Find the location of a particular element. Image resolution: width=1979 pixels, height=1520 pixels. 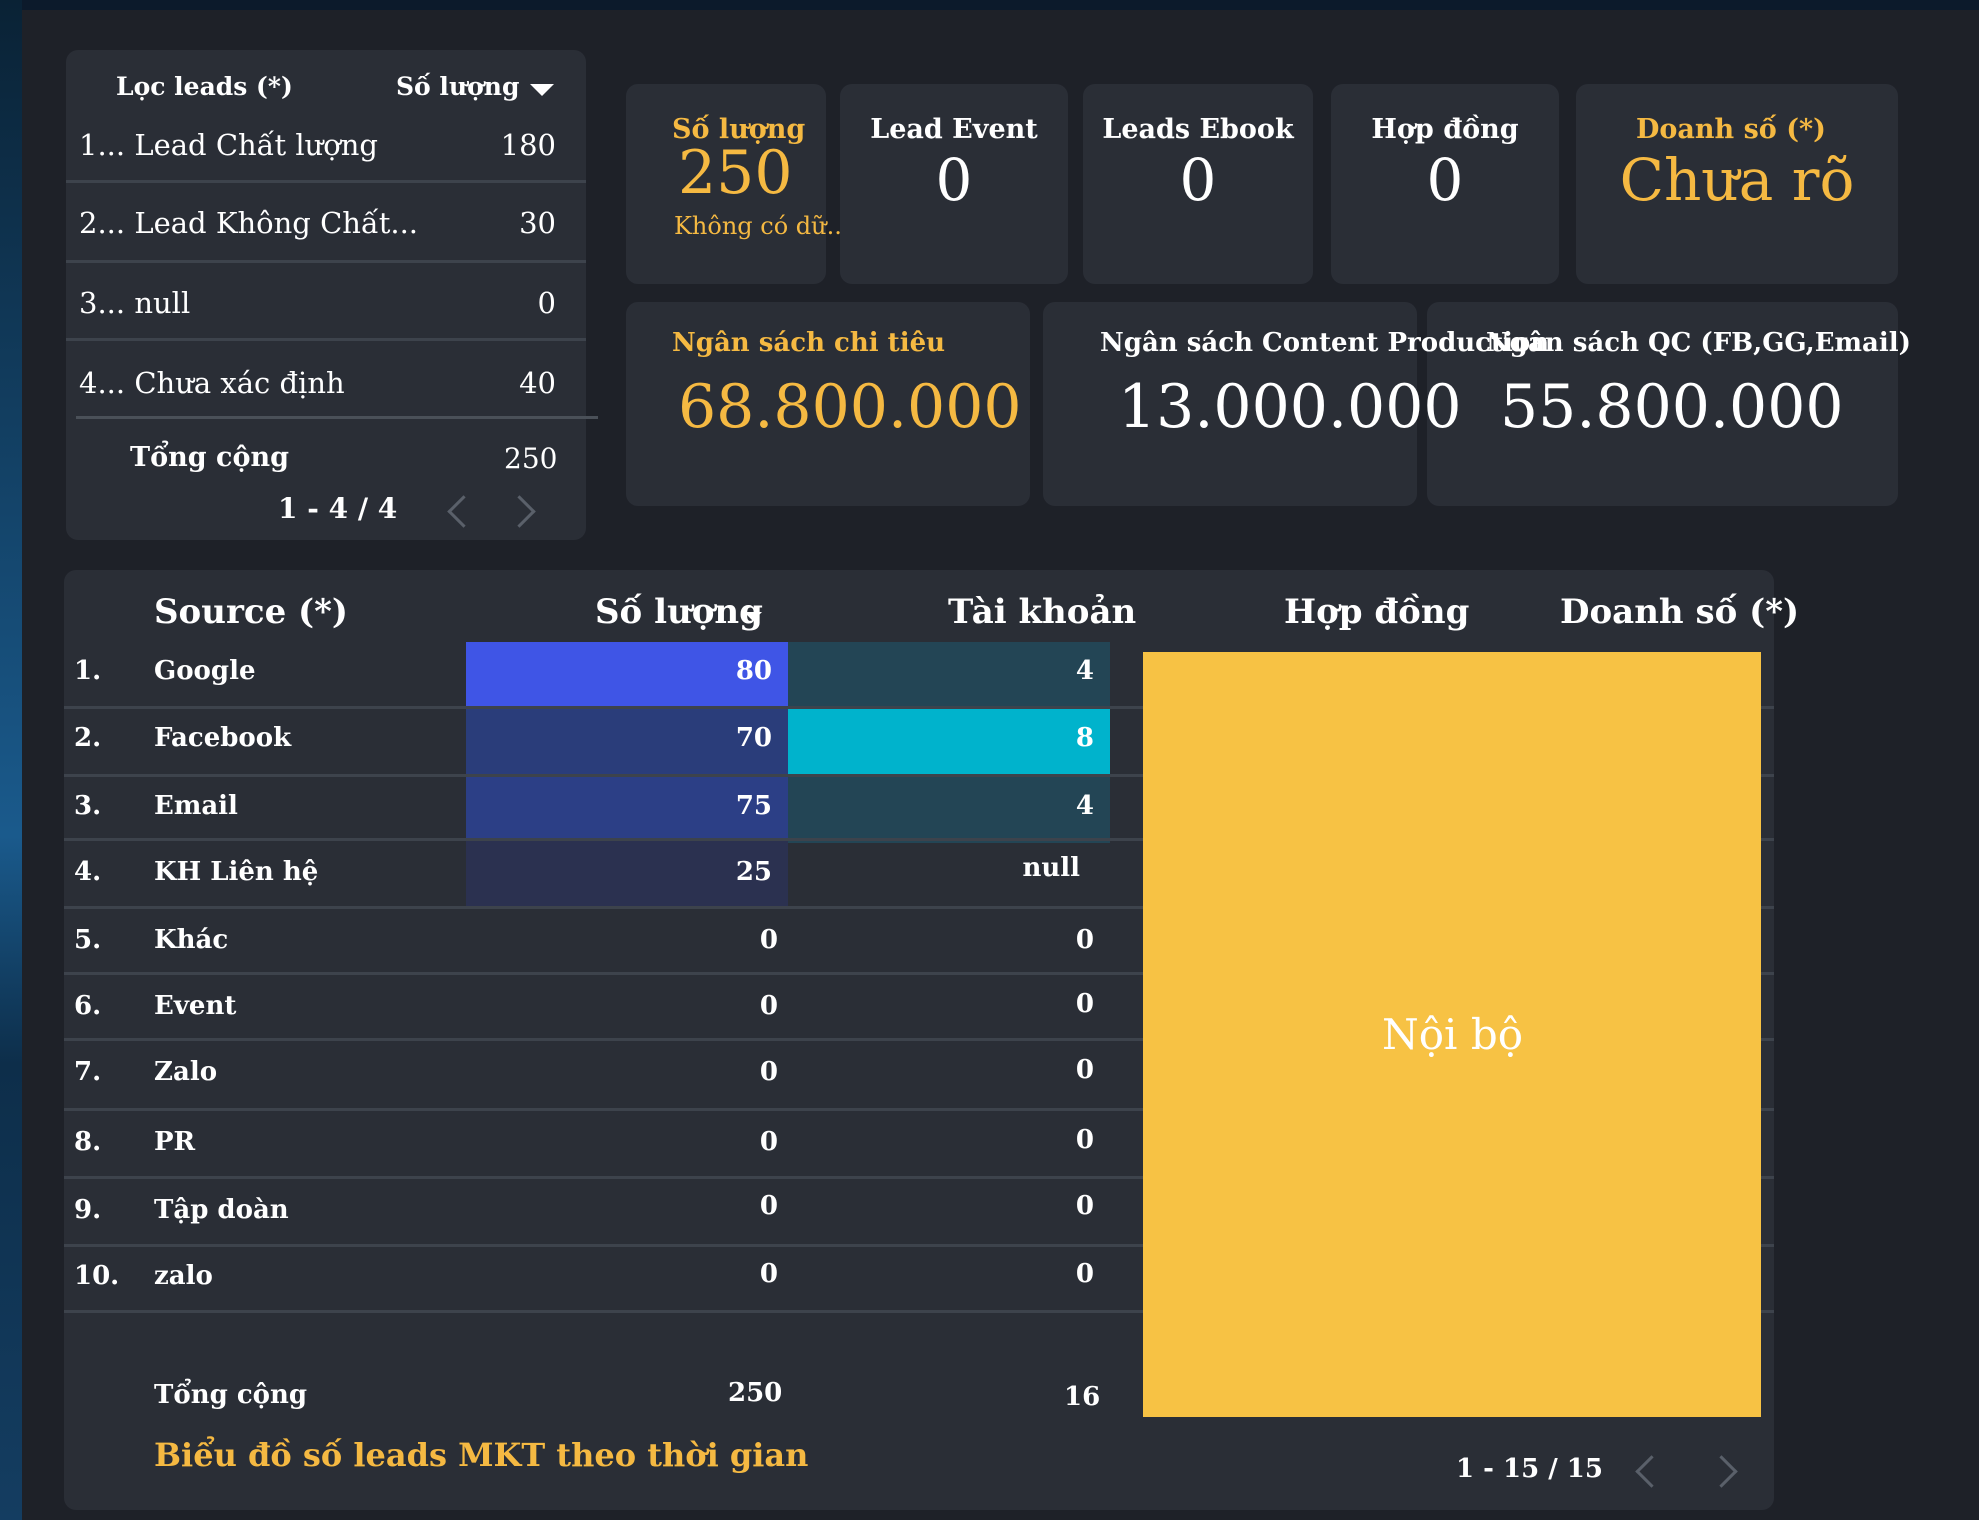

kpi-hop-dong: Hợp đồng 0 is located at coordinates (1445, 184).